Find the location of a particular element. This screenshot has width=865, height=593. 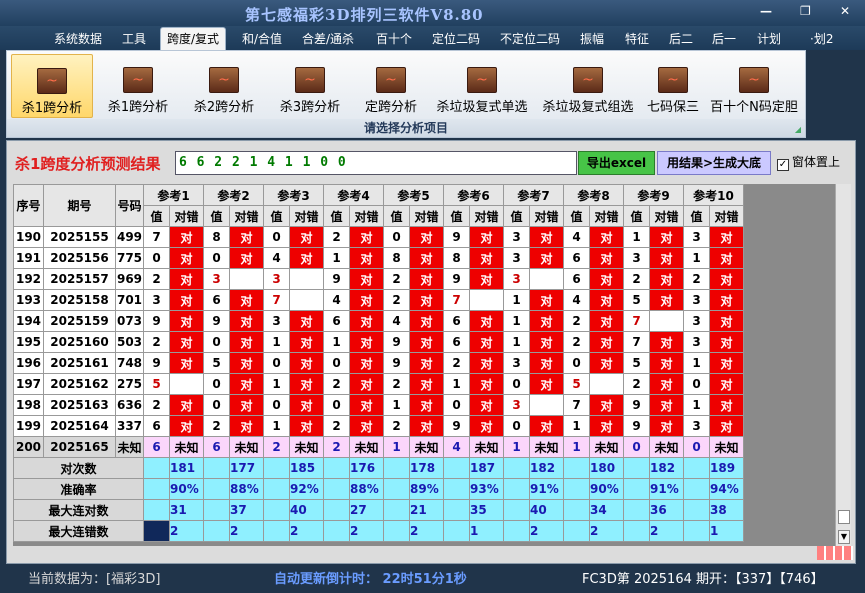

menu-item-hundreds-tens-units: 百十个 is located at coordinates (394, 38).